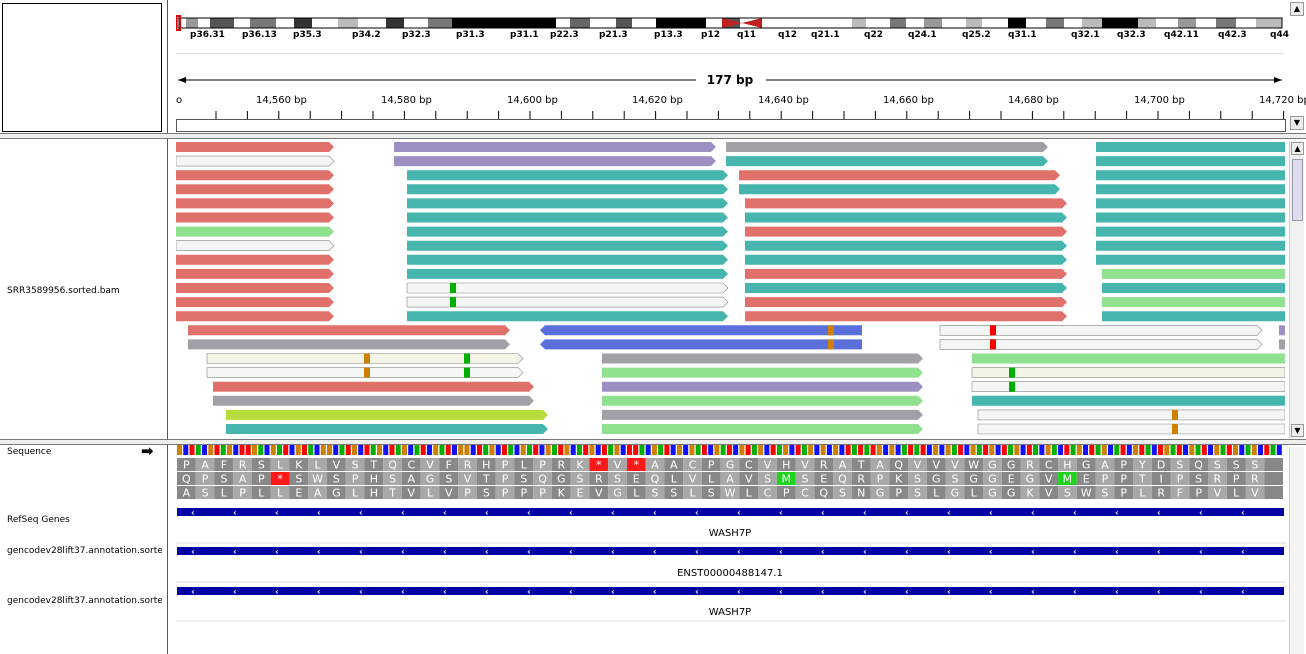 The width and height of the screenshot is (1306, 654). What do you see at coordinates (1296, 550) in the screenshot?
I see `lower-scrollbar` at bounding box center [1296, 550].